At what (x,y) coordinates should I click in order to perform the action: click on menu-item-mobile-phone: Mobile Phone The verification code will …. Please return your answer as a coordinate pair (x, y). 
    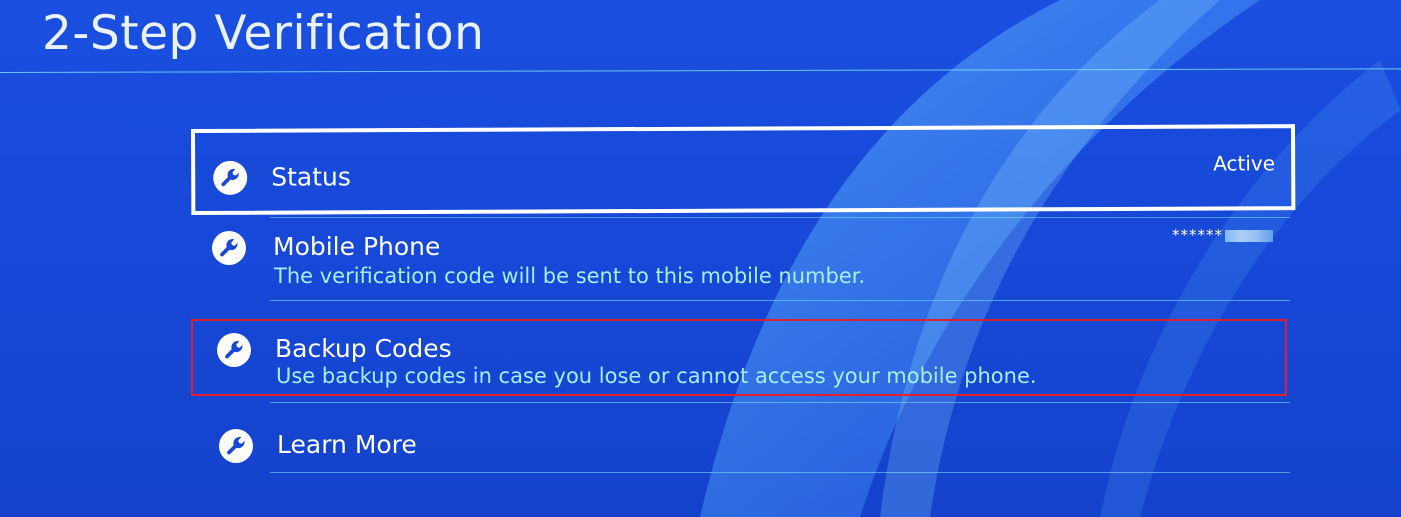
    Looking at the image, I should click on (743, 261).